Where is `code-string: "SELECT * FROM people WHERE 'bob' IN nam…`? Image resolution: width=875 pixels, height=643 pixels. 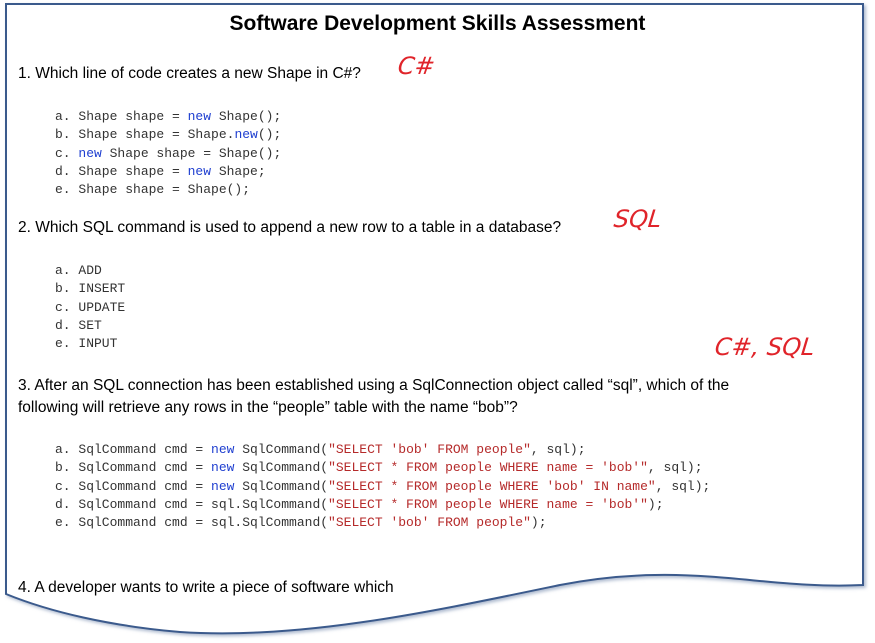
code-string: "SELECT * FROM people WHERE 'bob' IN nam… is located at coordinates (492, 486).